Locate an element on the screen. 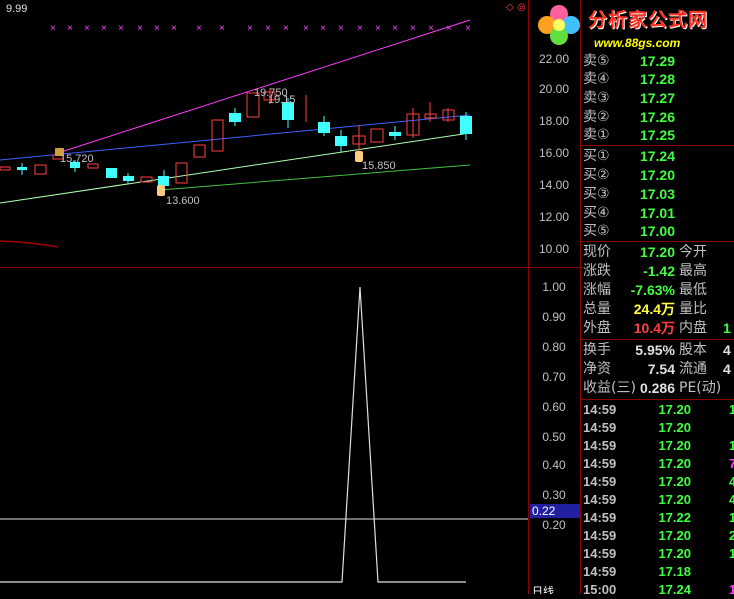 The height and width of the screenshot is (599, 734). price-tick: 20.00 is located at coordinates (554, 89).